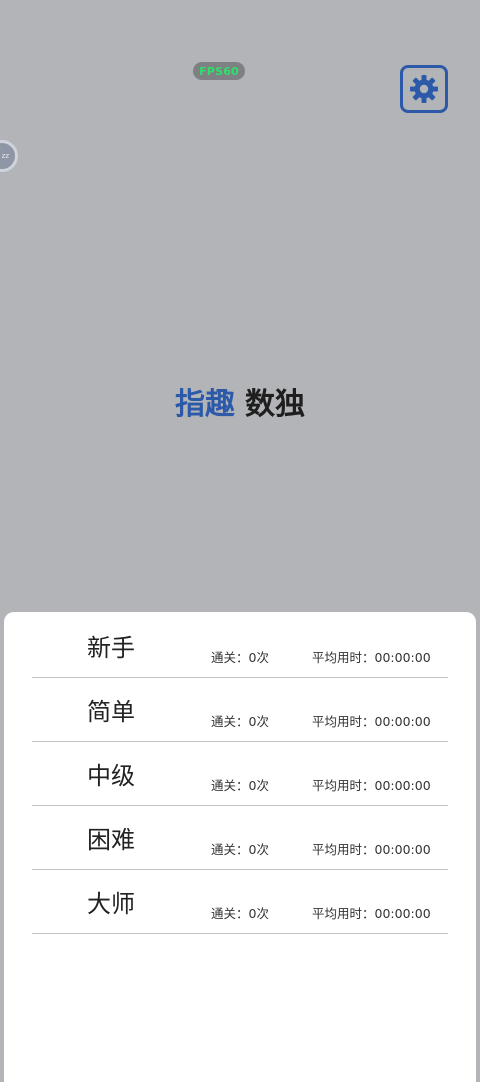 The width and height of the screenshot is (480, 1082). What do you see at coordinates (111, 712) in the screenshot?
I see `level-name: 简单` at bounding box center [111, 712].